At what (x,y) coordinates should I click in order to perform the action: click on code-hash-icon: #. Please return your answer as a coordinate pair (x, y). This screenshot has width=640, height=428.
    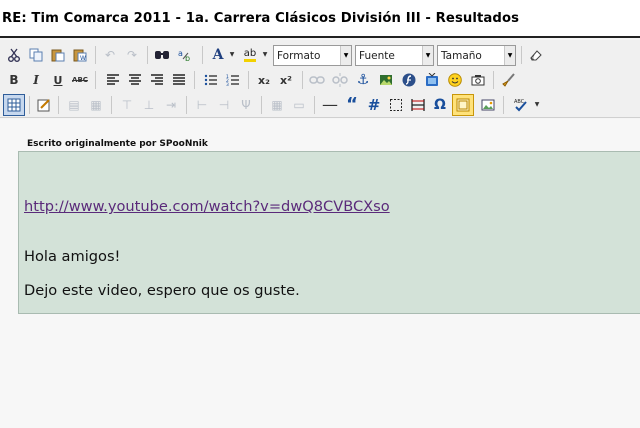
    Looking at the image, I should click on (374, 105).